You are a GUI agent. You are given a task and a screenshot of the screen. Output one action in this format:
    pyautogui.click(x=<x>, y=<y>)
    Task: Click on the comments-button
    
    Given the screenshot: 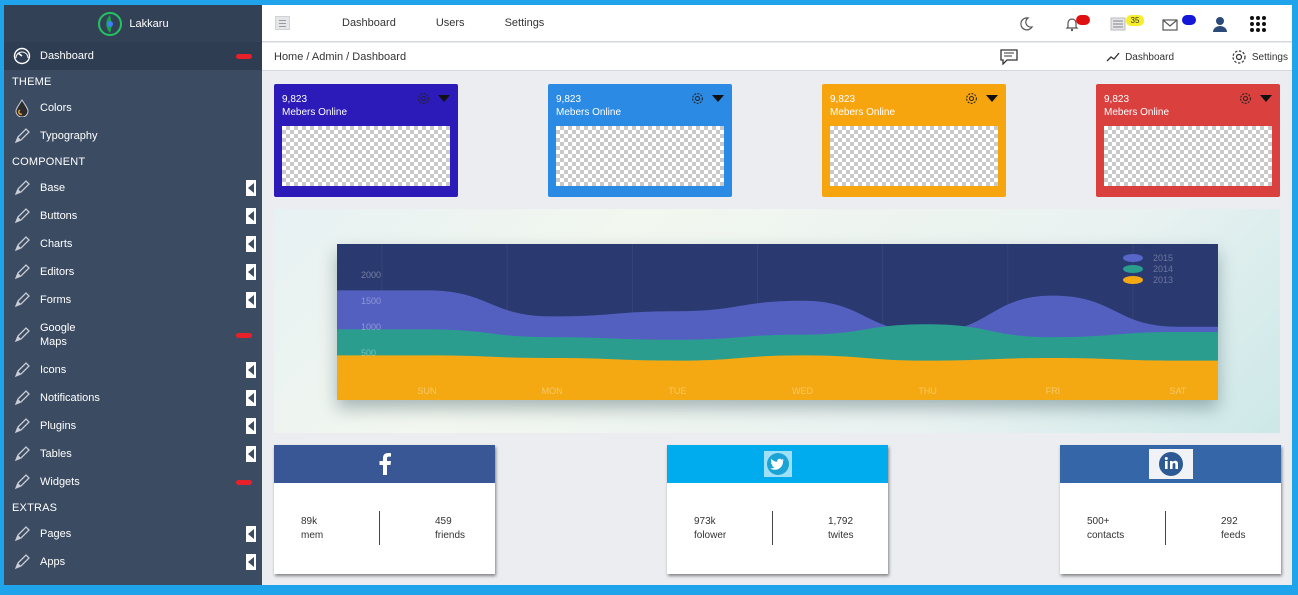 What is the action you would take?
    pyautogui.click(x=1009, y=57)
    